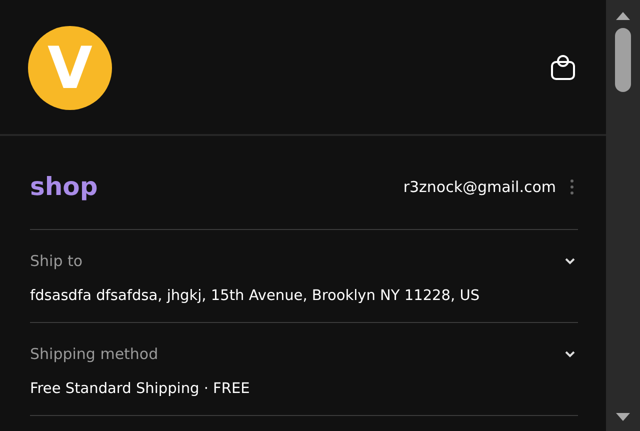 This screenshot has width=640, height=431. I want to click on scroll-up-icon, so click(623, 16).